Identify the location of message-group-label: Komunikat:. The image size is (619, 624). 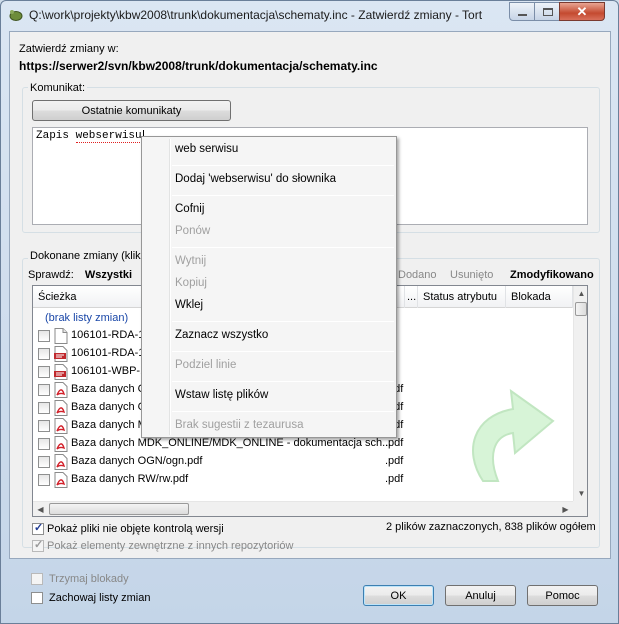
(58, 88).